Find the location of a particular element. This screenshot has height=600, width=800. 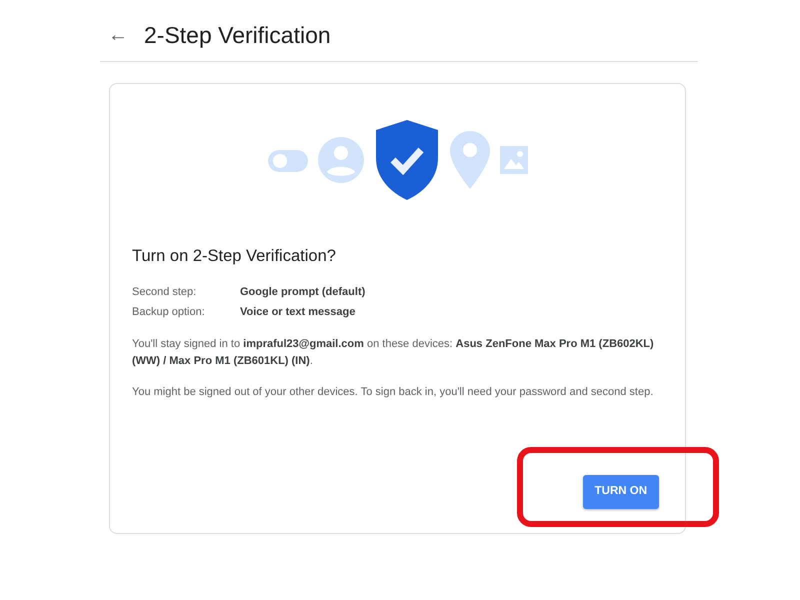

detail-label: Second step: is located at coordinates (165, 292).